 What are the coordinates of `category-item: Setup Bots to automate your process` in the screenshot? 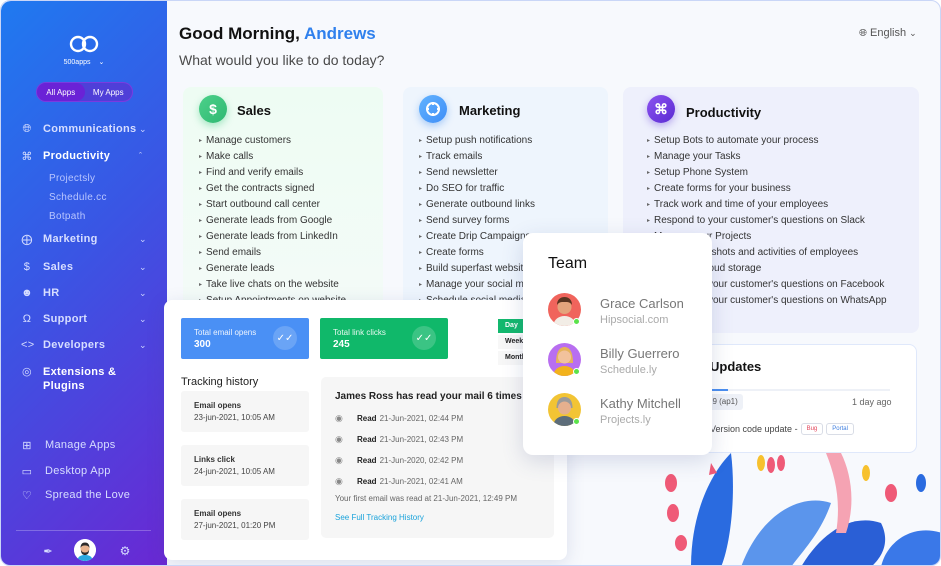 It's located at (767, 141).